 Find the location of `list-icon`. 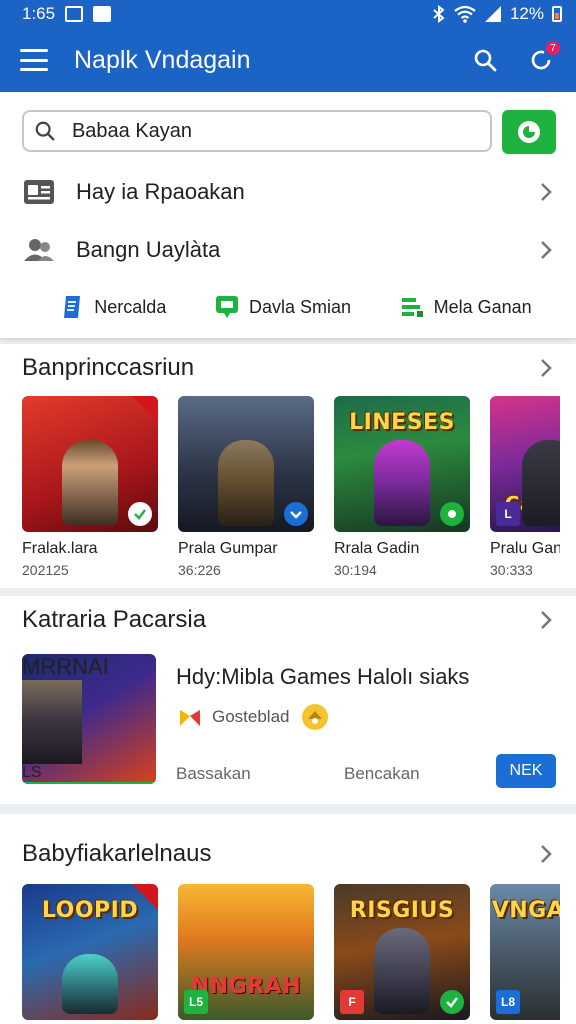

list-icon is located at coordinates (412, 307).